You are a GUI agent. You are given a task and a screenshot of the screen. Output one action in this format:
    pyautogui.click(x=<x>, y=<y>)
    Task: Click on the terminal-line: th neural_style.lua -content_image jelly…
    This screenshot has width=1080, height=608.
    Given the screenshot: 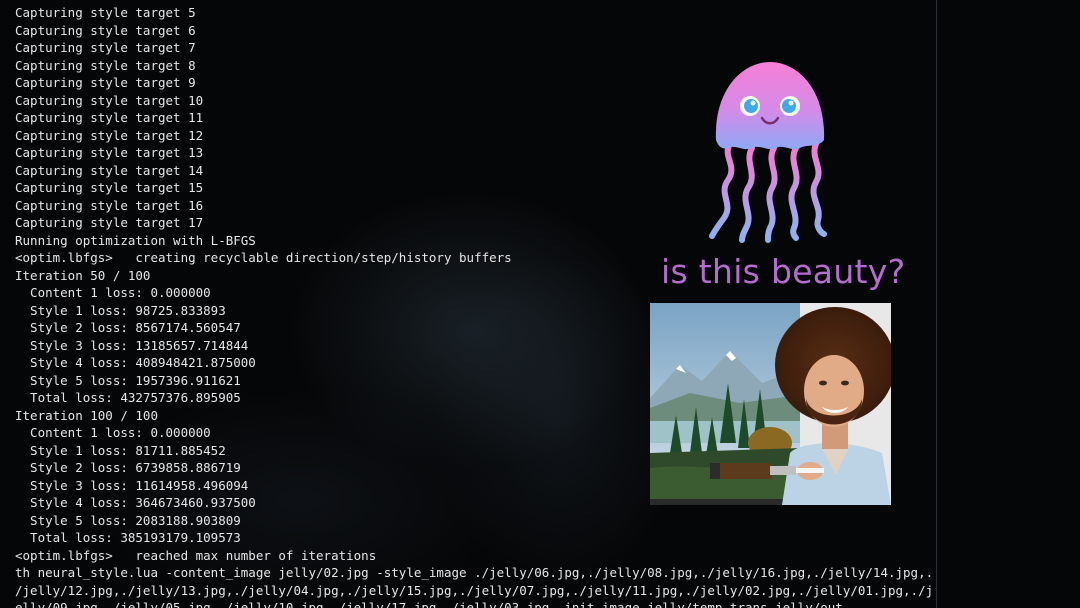 What is the action you would take?
    pyautogui.click(x=474, y=572)
    